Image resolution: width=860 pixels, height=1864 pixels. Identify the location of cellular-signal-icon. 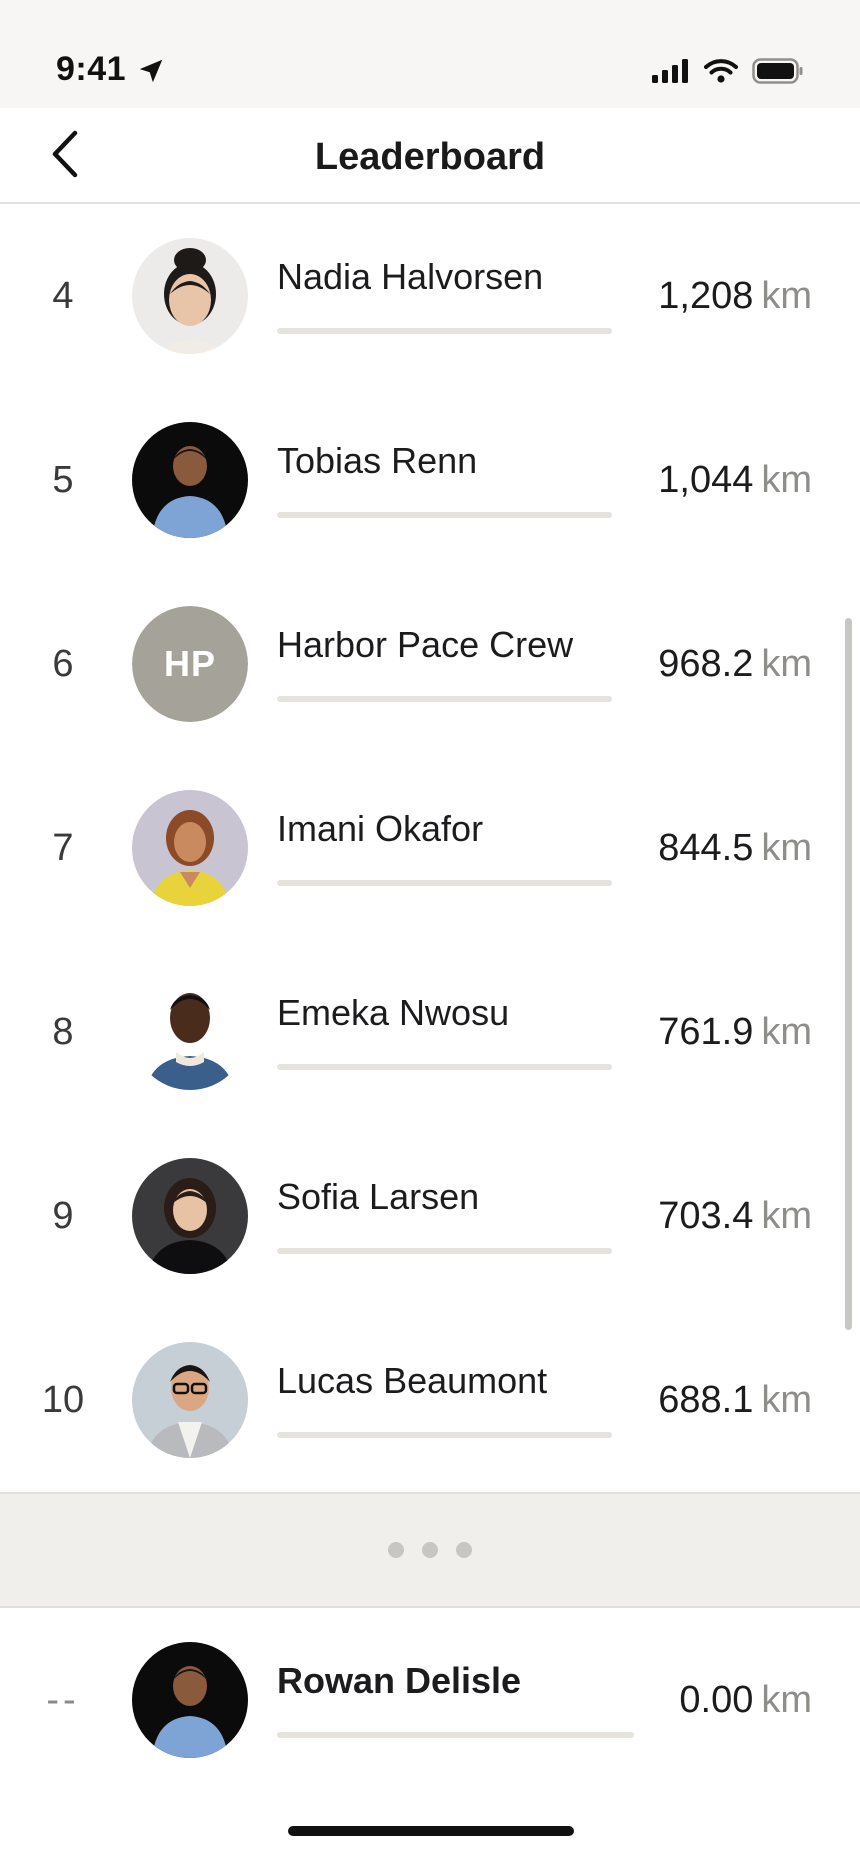
(671, 73).